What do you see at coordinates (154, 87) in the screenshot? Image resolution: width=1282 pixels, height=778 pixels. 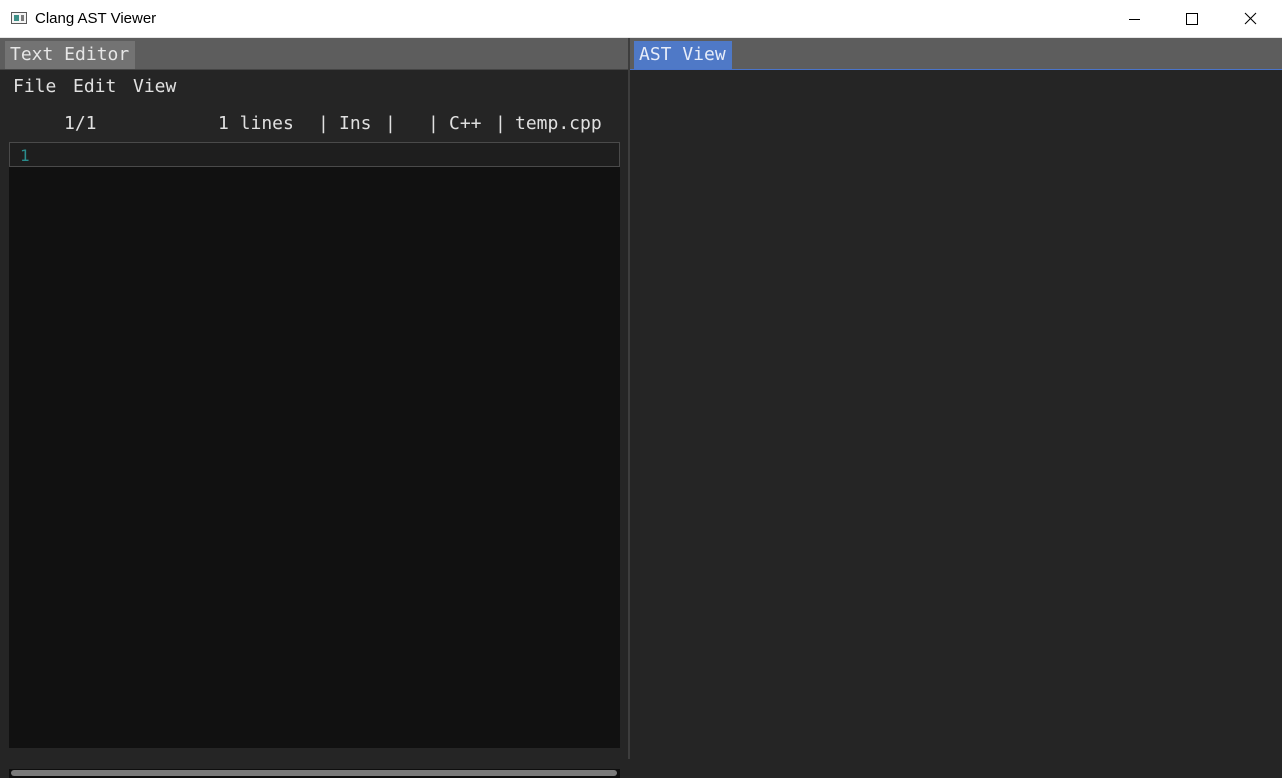 I see `menu-view: View` at bounding box center [154, 87].